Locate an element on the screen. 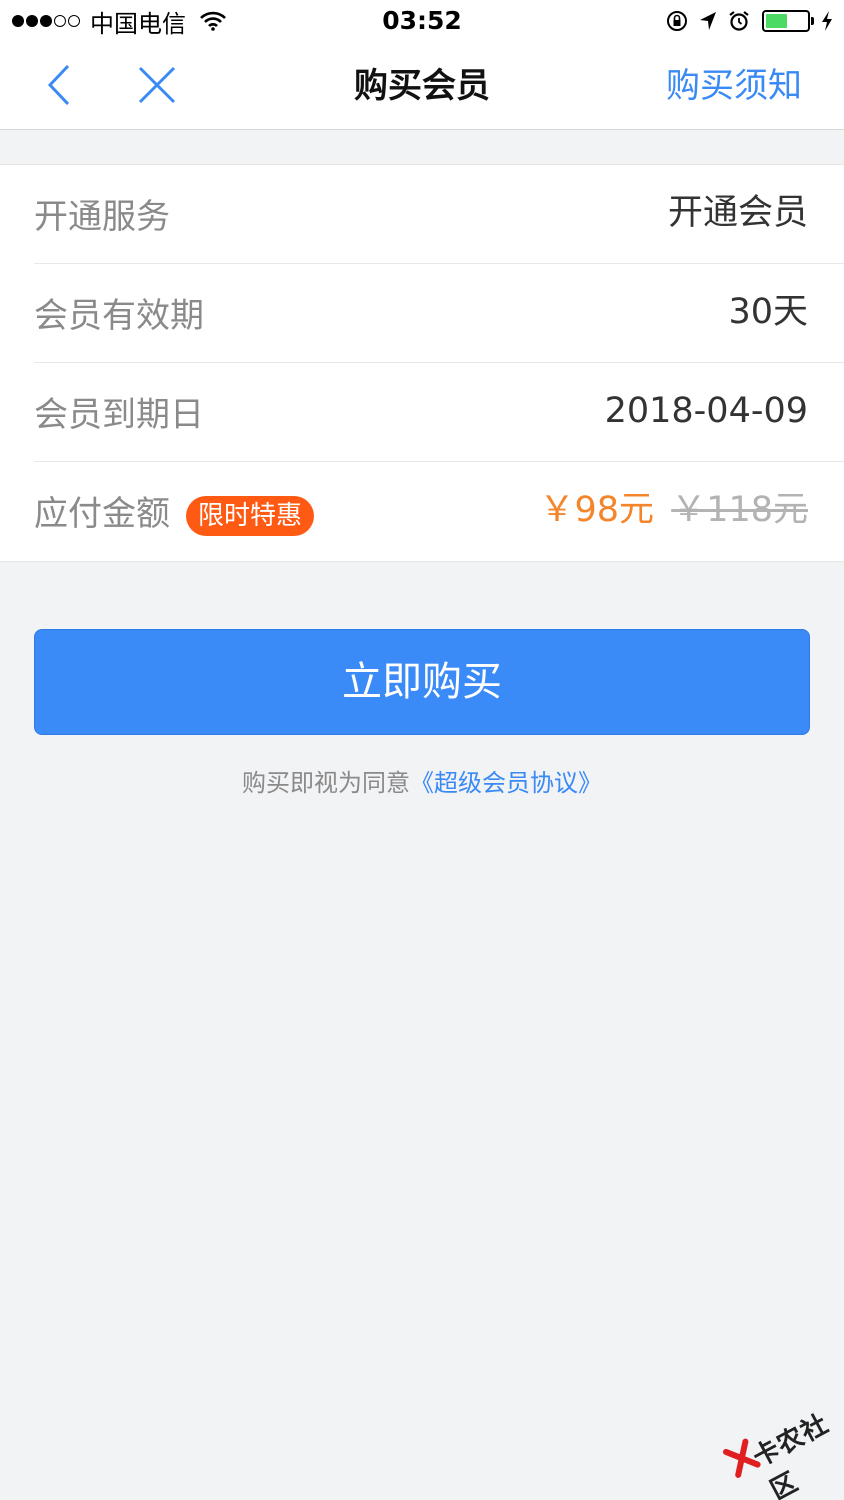 The height and width of the screenshot is (1500, 844). expiry-value: 2018-04-09 is located at coordinates (706, 411).